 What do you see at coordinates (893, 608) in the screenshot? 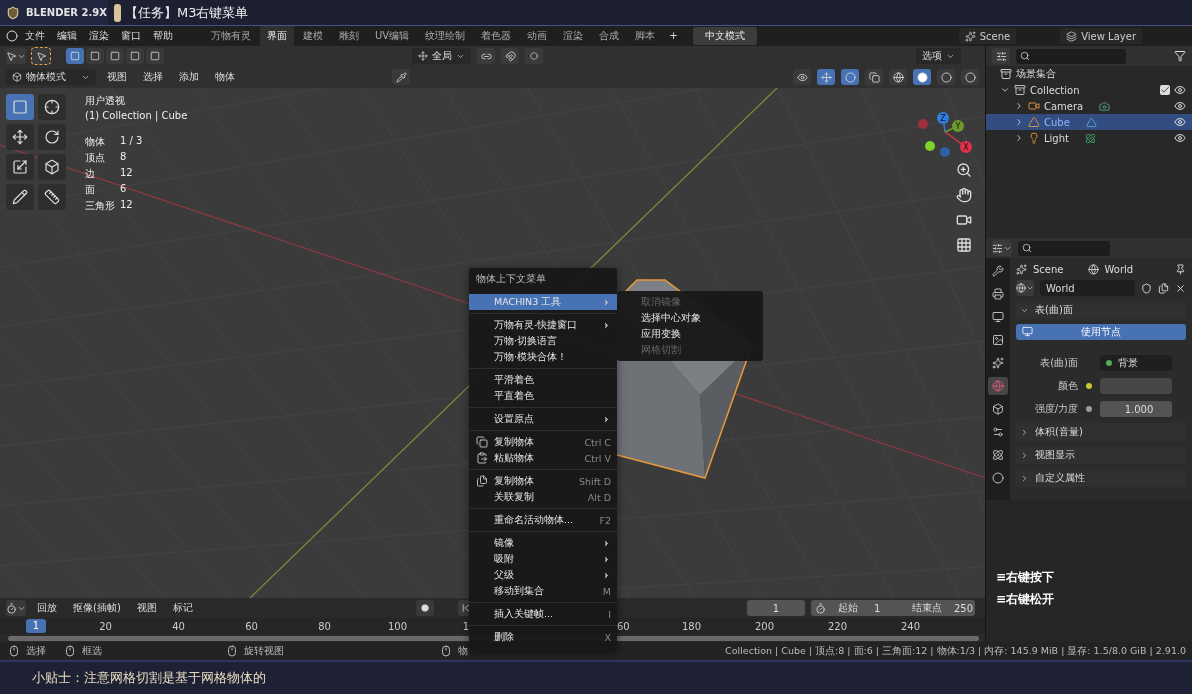
I see `frame-range-field: 起始 1 结束点 250` at bounding box center [893, 608].